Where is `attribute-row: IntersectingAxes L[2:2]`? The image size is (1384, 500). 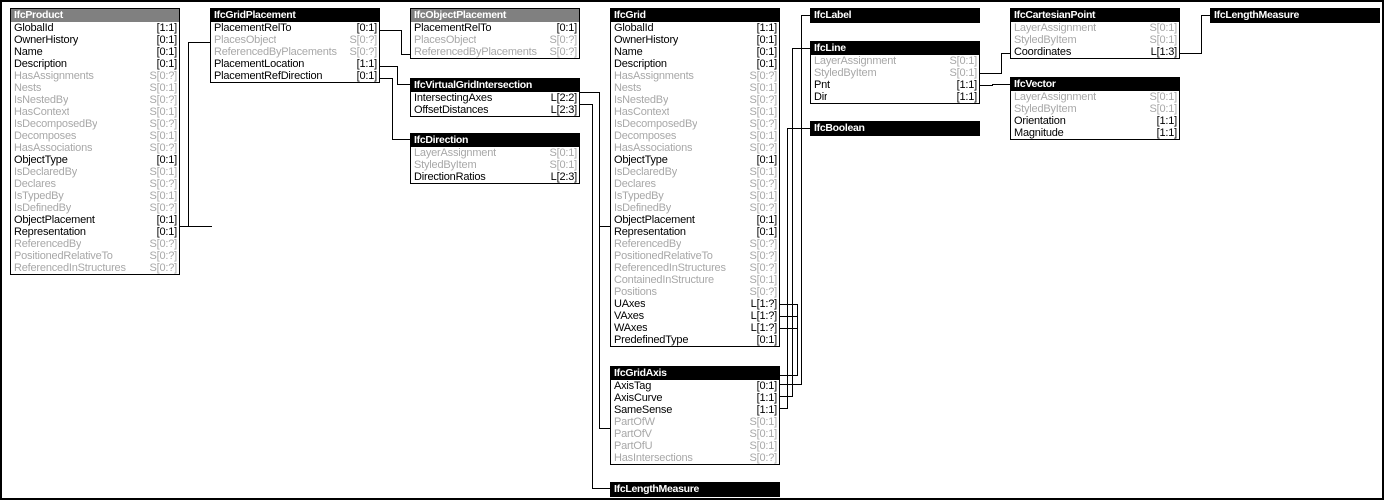 attribute-row: IntersectingAxes L[2:2] is located at coordinates (495, 98).